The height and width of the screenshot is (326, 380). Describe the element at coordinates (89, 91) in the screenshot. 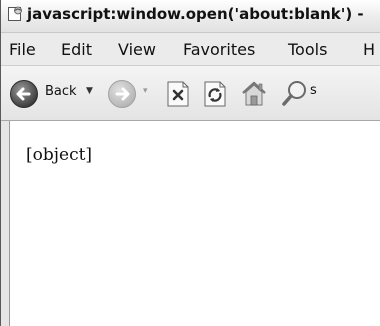

I see `back-dropdown-icon: ▼` at that location.